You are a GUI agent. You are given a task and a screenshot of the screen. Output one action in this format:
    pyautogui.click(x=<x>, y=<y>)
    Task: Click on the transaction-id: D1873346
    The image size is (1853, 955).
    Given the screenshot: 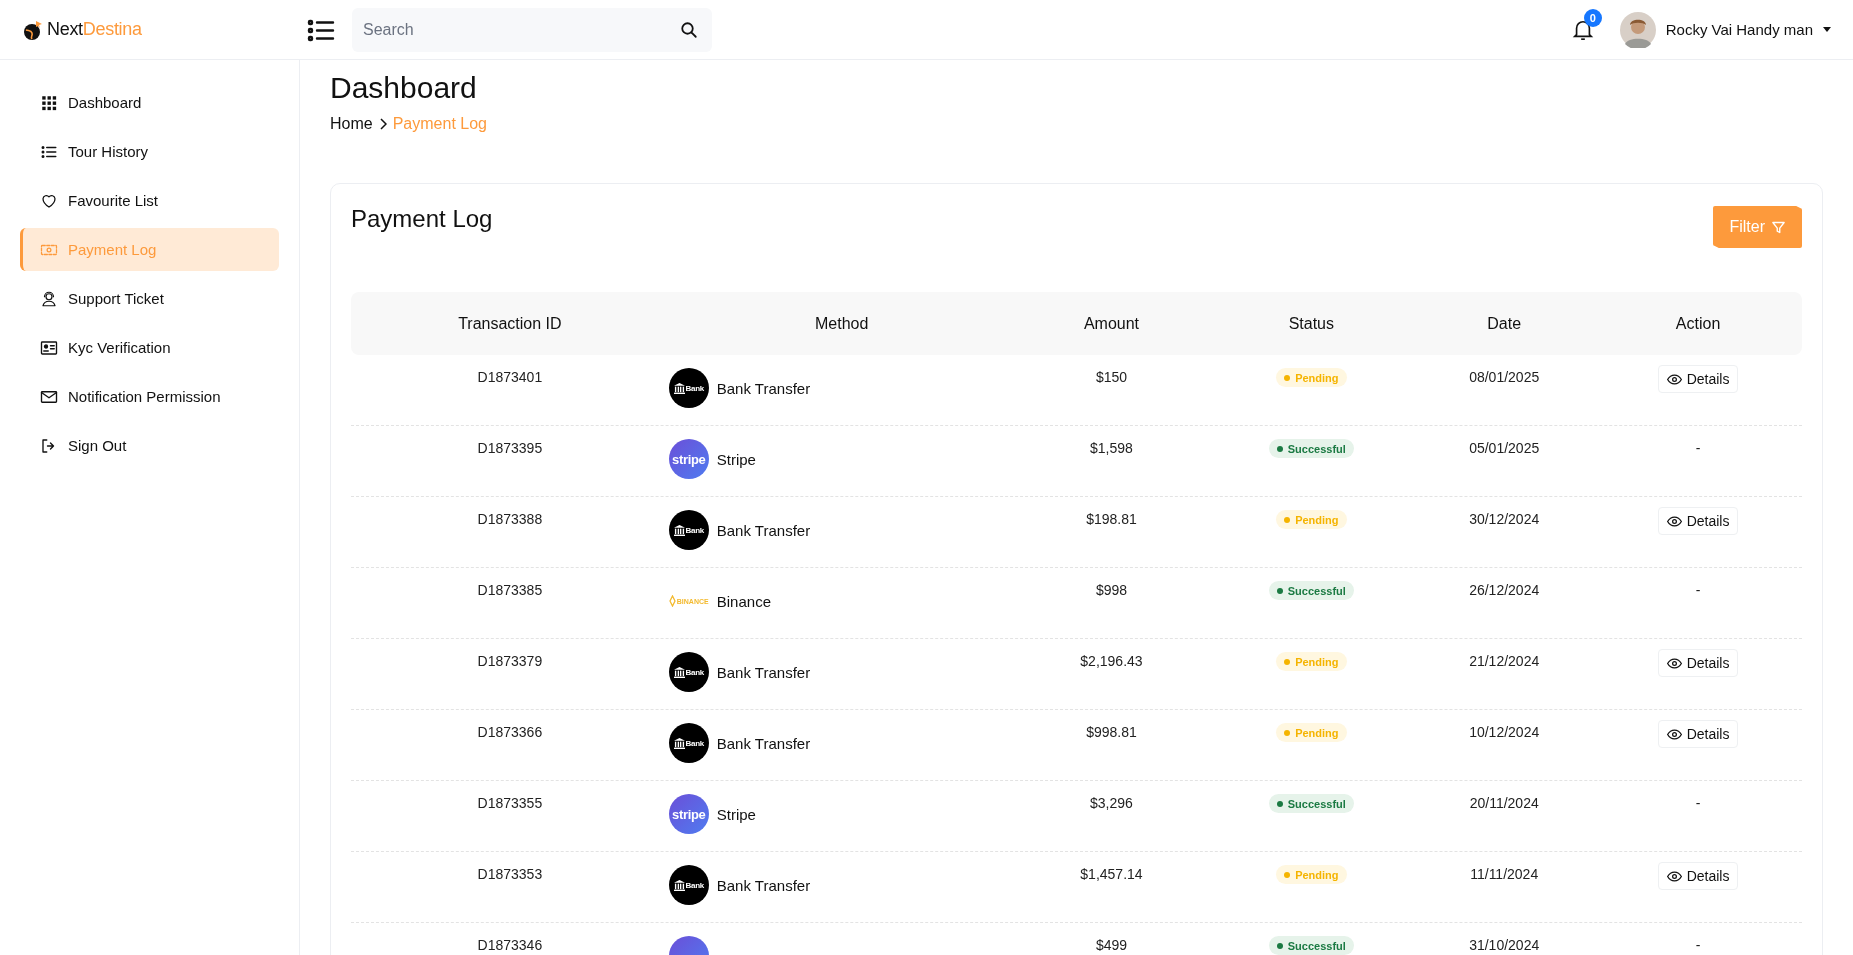 What is the action you would take?
    pyautogui.click(x=510, y=945)
    